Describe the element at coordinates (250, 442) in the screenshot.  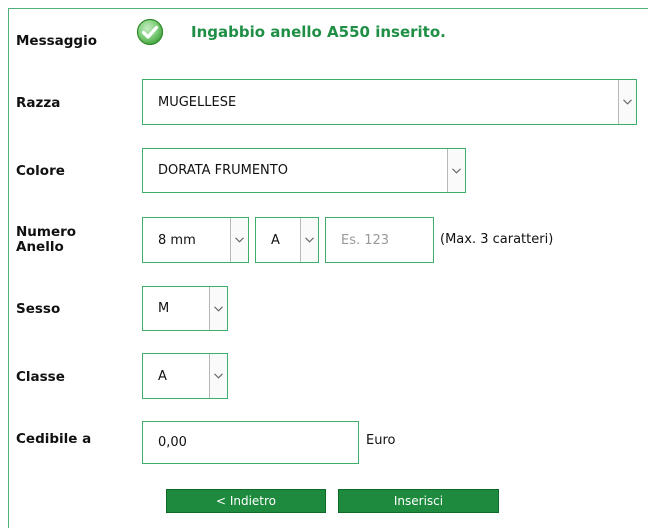
I see `cedibile-input: 0,00` at that location.